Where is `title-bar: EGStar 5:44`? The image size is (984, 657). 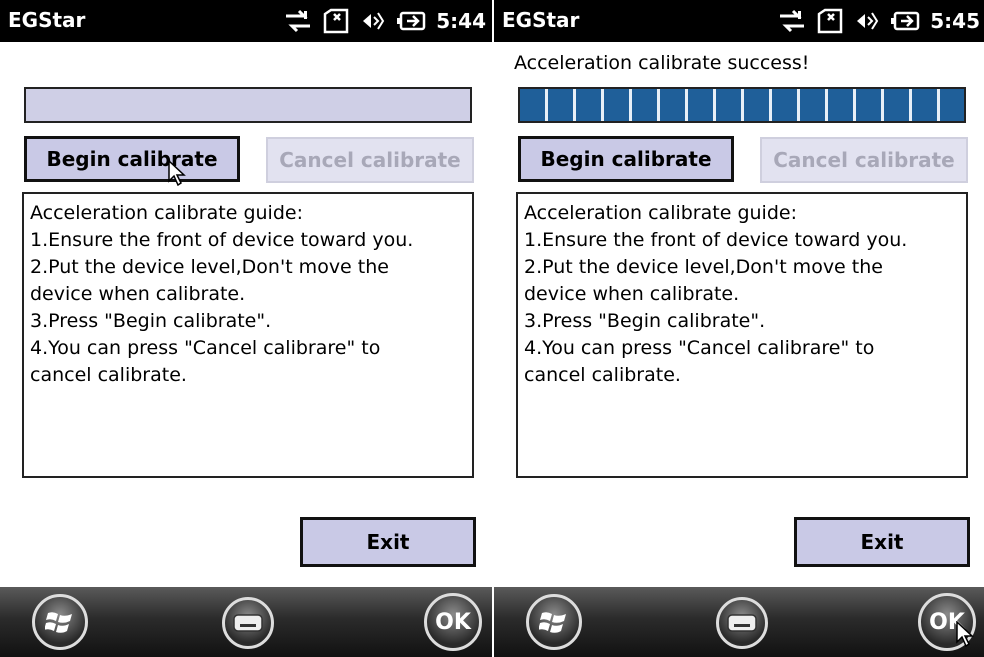
title-bar: EGStar 5:44 is located at coordinates (246, 21).